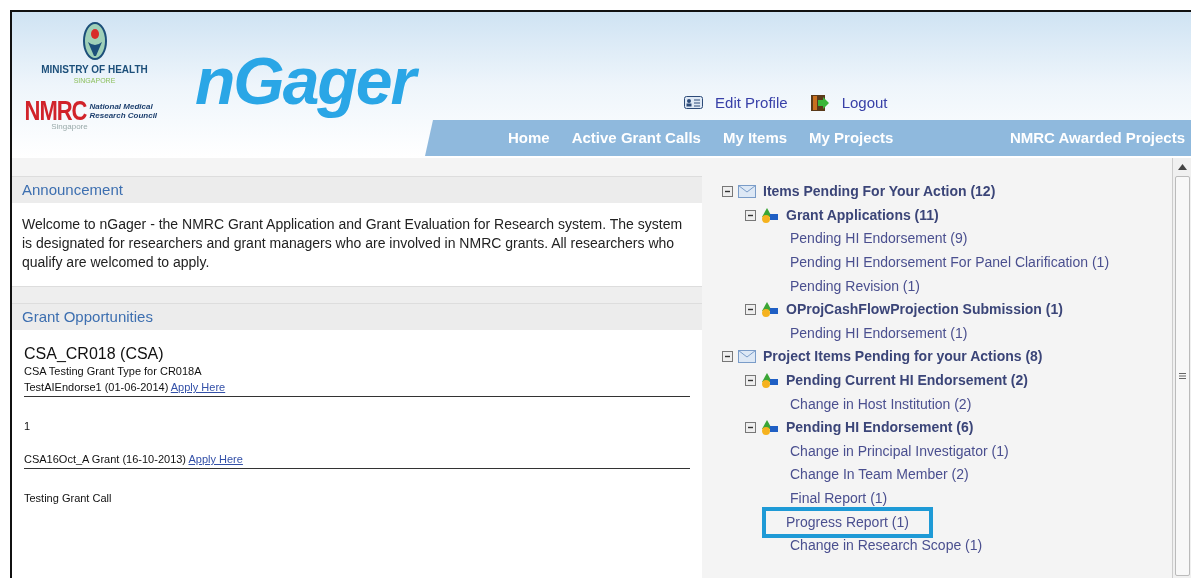 The height and width of the screenshot is (578, 1191). What do you see at coordinates (94, 354) in the screenshot?
I see `grant-title: CSA_CR018 (CSA)` at bounding box center [94, 354].